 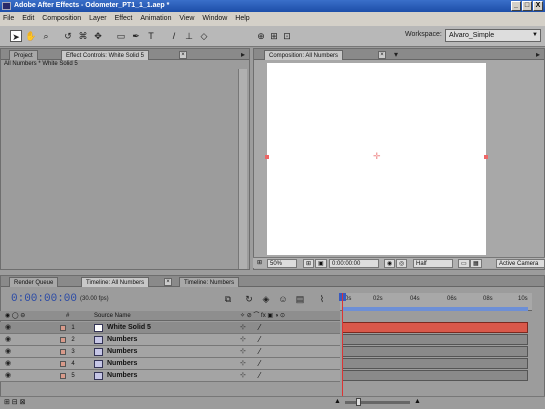 I want to click on camera-select: Active Camera, so click(x=520, y=263).